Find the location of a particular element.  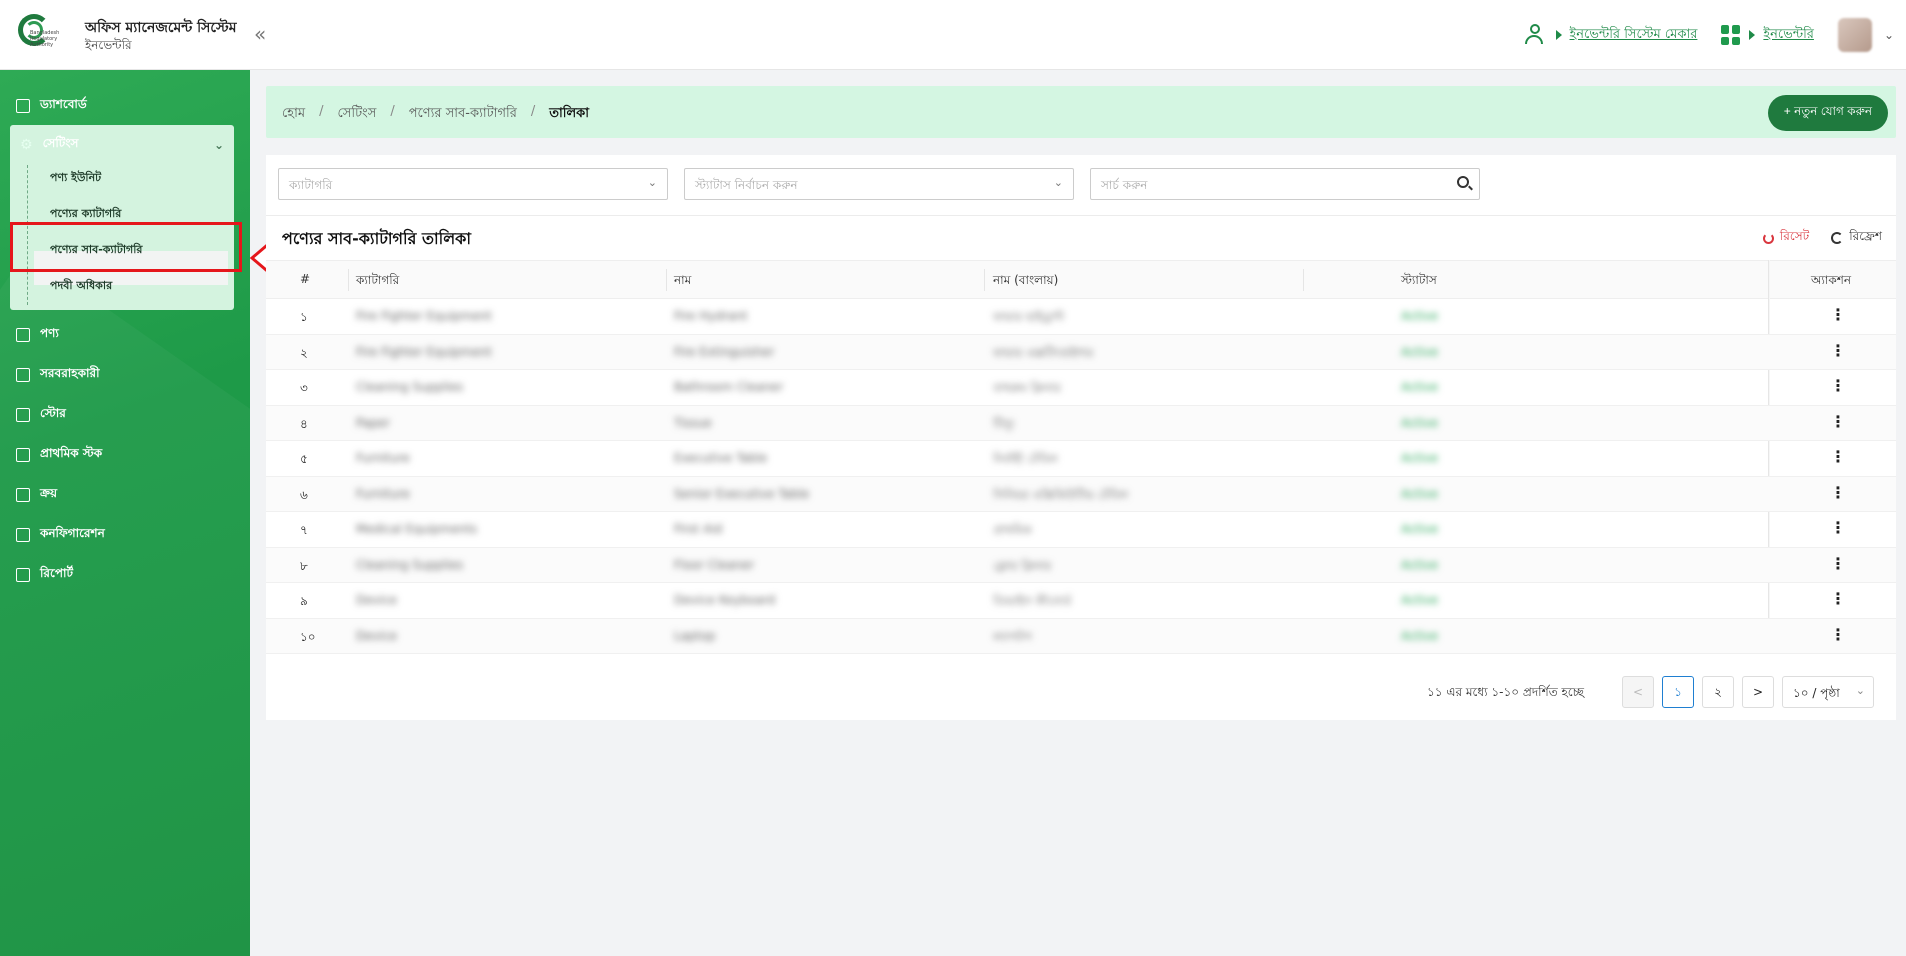

sidebar-item-settings: ⚙ সেটিংস ⌄ is located at coordinates (122, 145).